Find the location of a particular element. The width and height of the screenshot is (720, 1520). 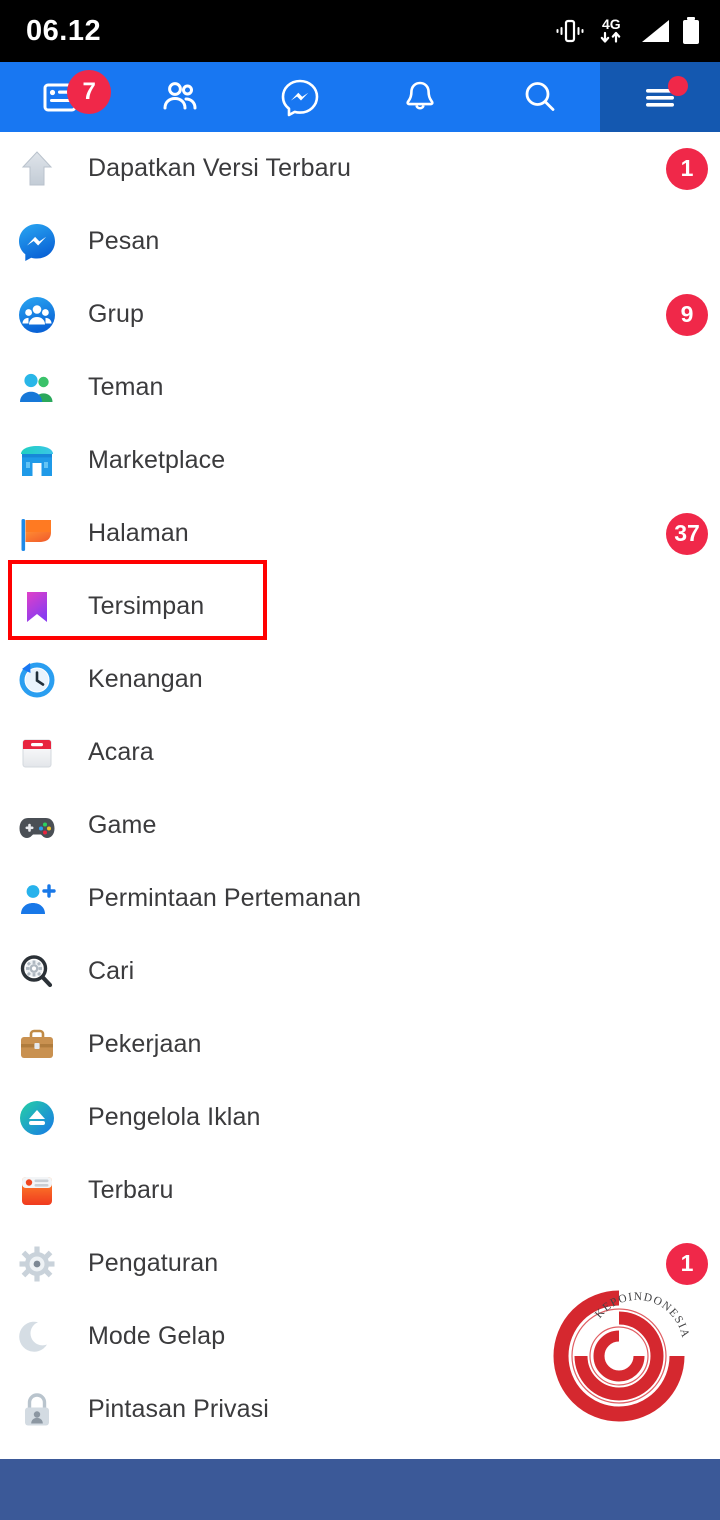

svg-text: 4G is located at coordinates (611, 24).